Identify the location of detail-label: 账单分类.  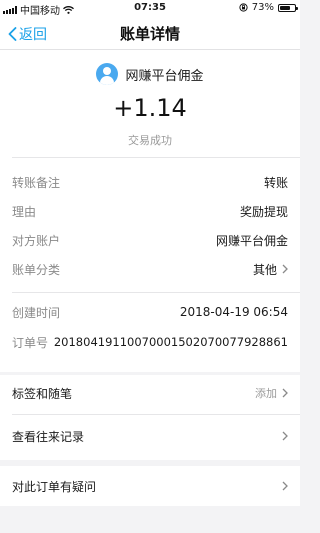
(36, 269).